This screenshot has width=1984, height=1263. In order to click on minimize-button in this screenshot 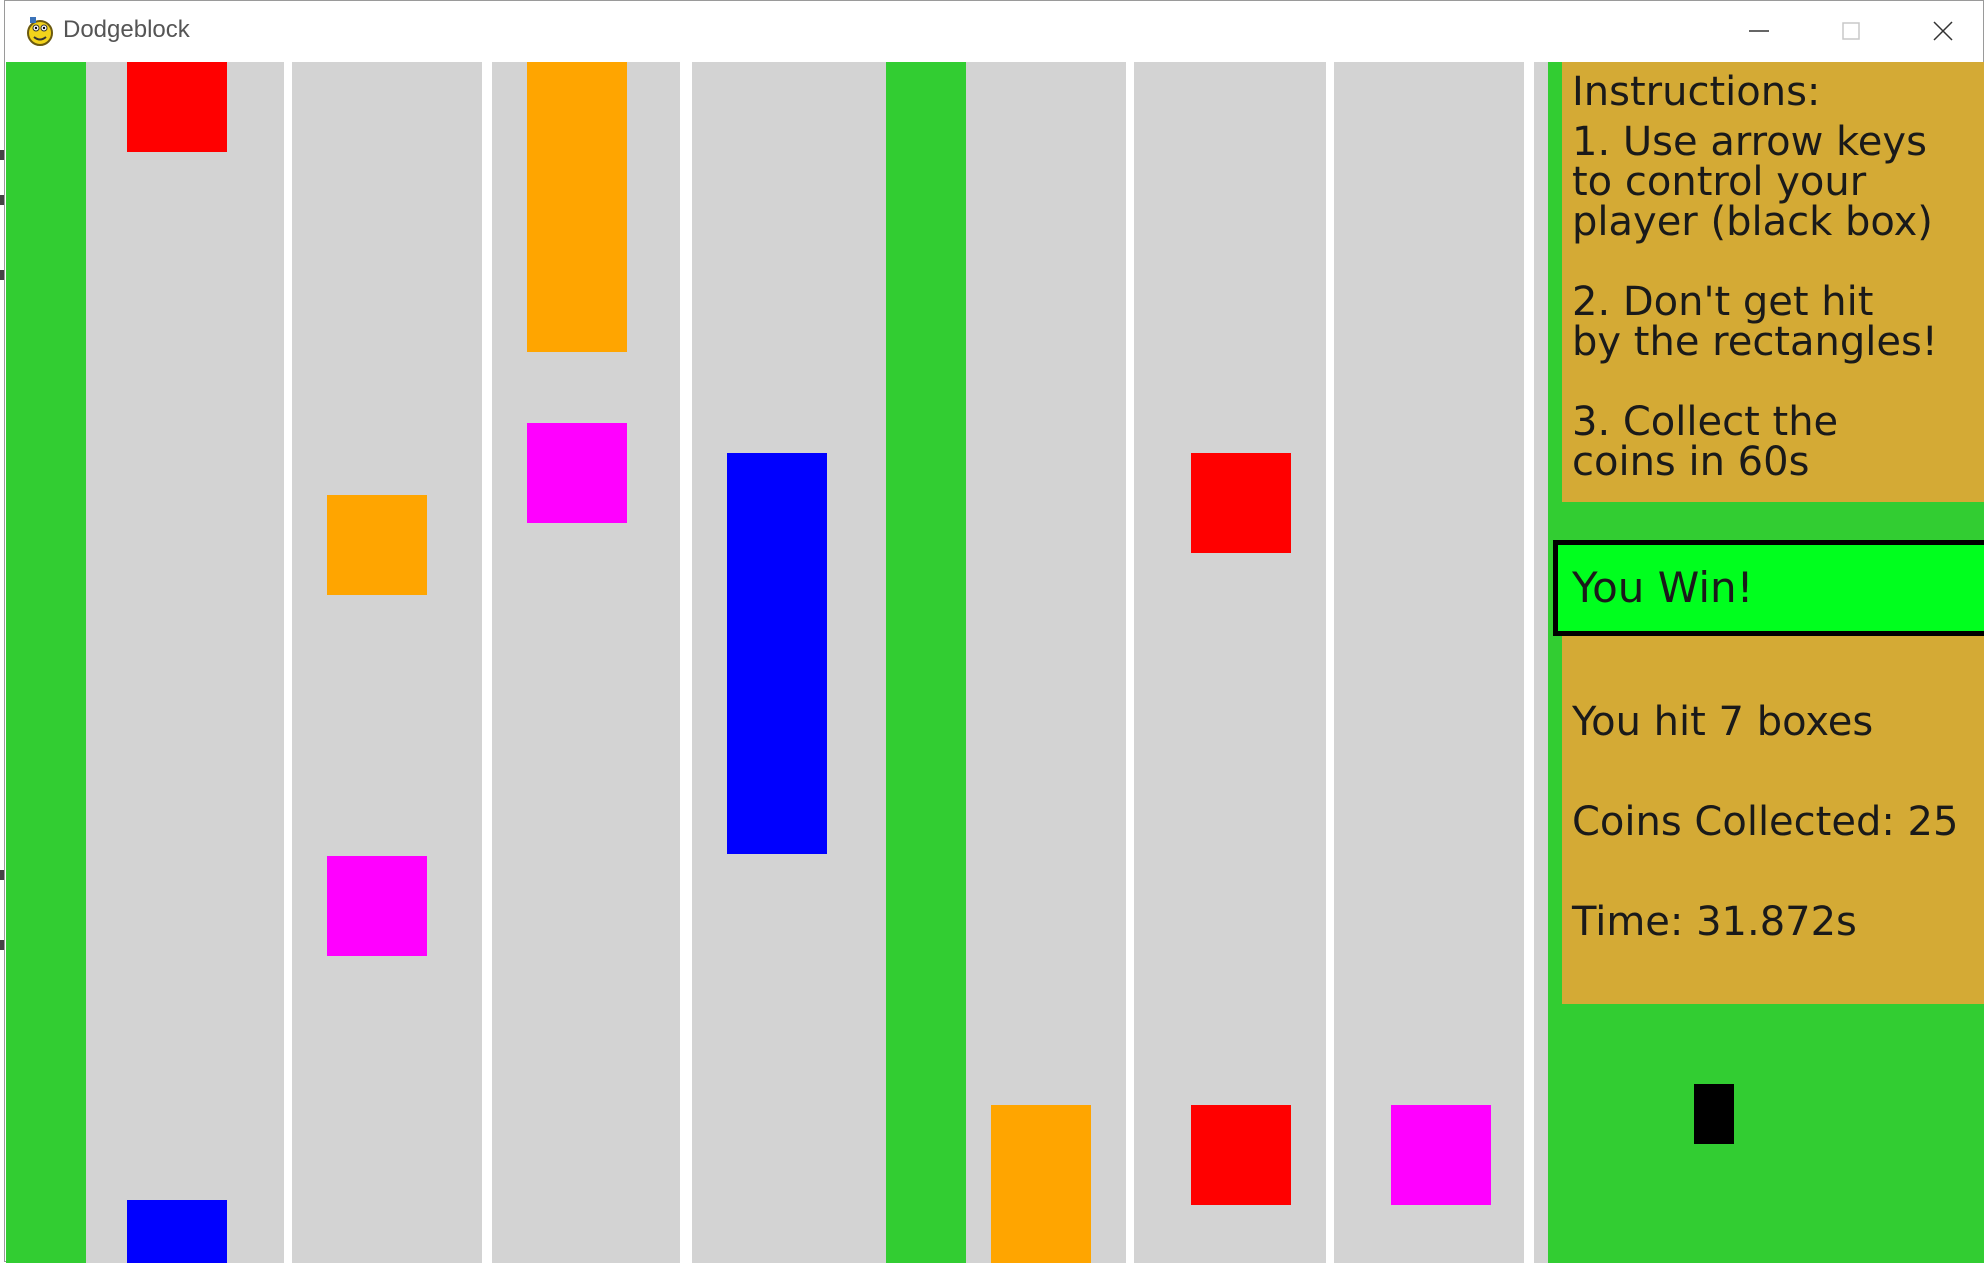, I will do `click(1759, 31)`.